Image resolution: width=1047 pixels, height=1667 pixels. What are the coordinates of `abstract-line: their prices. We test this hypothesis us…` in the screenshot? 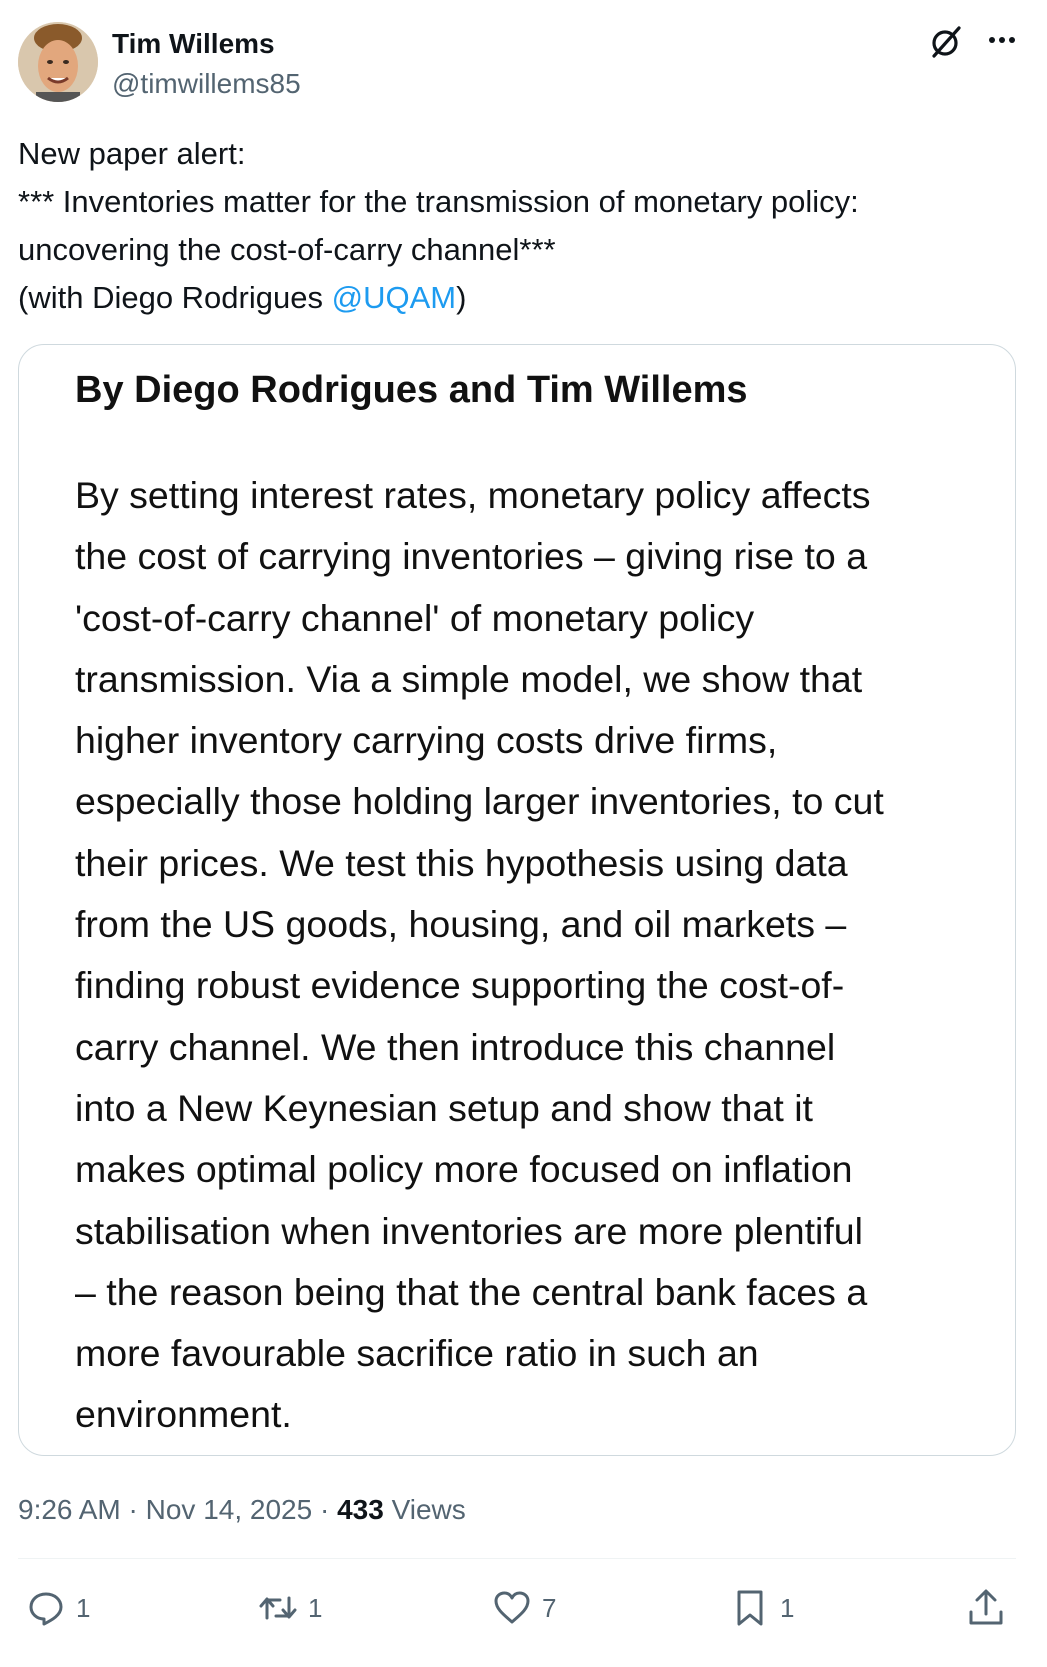 It's located at (461, 862).